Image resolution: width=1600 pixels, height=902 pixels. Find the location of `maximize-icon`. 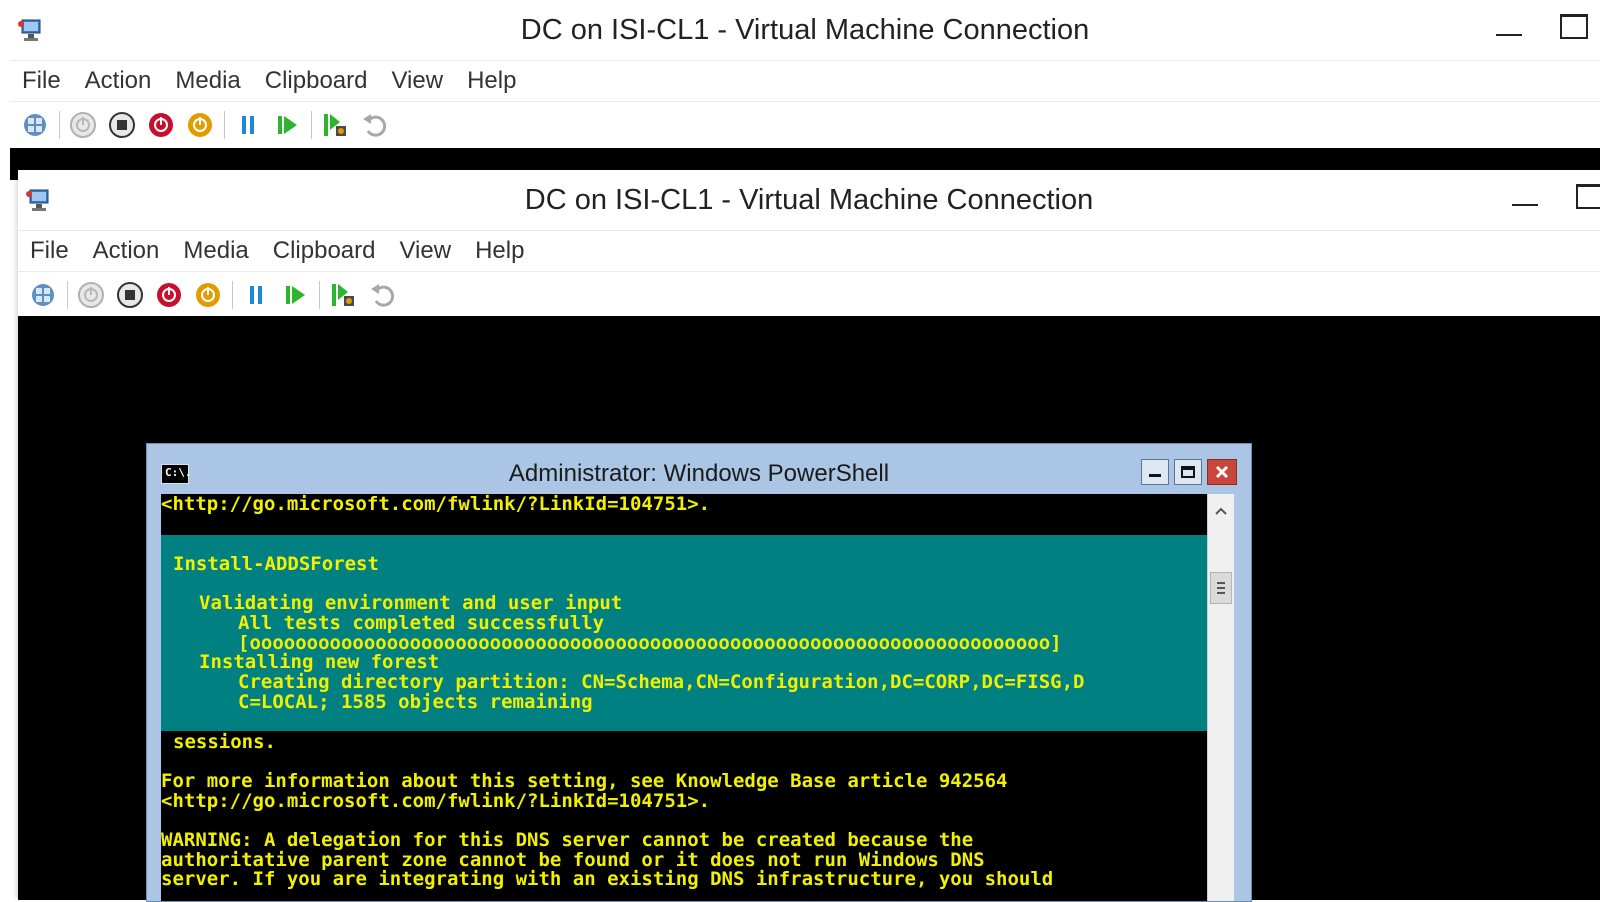

maximize-icon is located at coordinates (1188, 472).